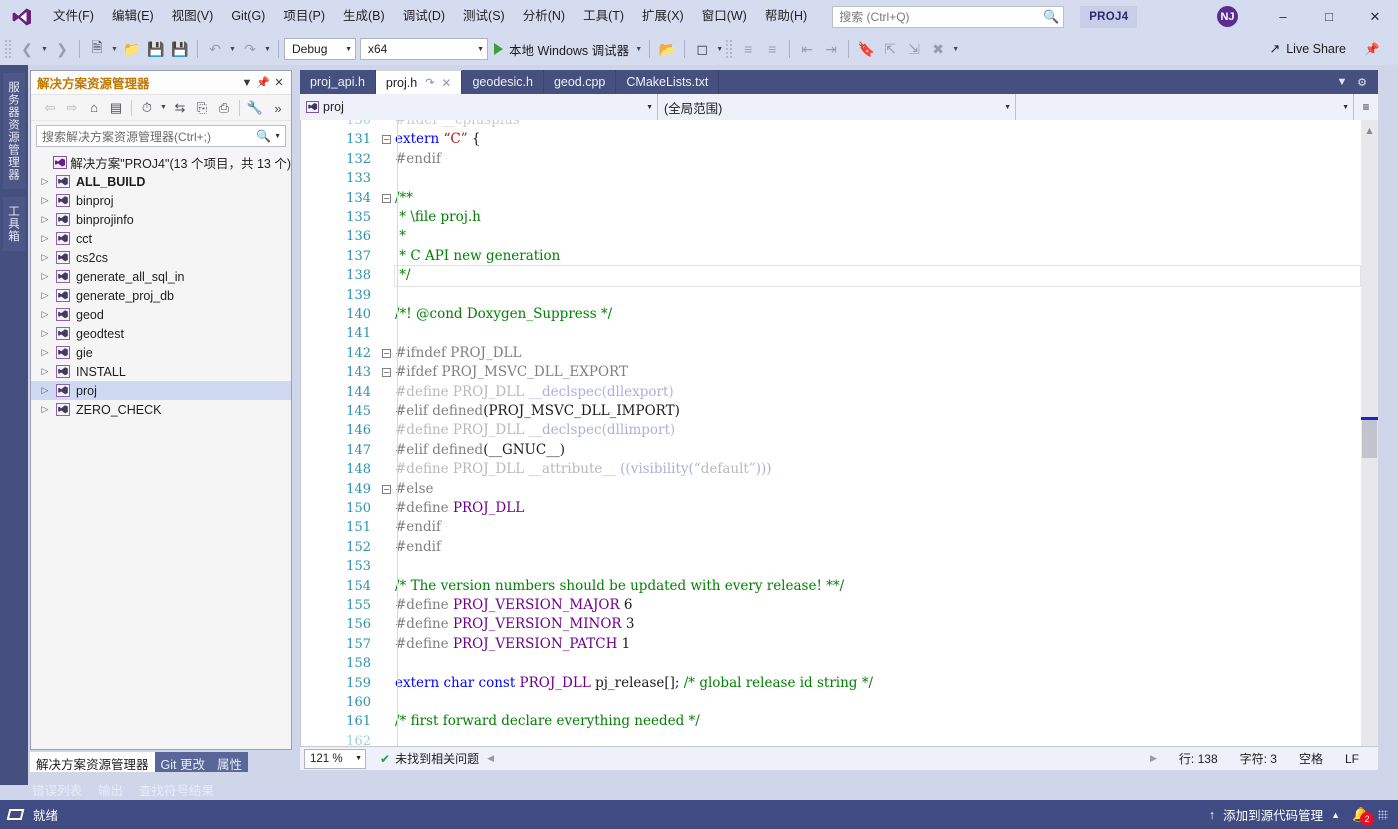 The width and height of the screenshot is (1398, 829). What do you see at coordinates (1362, 82) in the screenshot?
I see `gear-icon: ⚙` at bounding box center [1362, 82].